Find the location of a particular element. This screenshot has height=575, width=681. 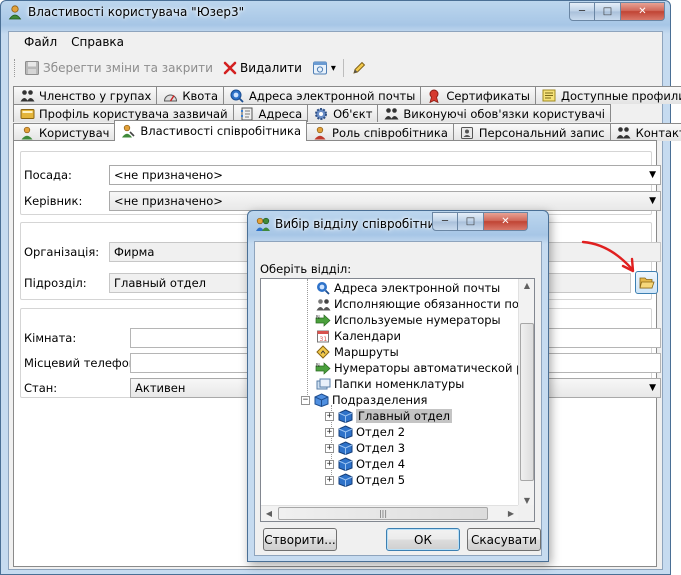

numerator-arrow-icon: N is located at coordinates (323, 320).